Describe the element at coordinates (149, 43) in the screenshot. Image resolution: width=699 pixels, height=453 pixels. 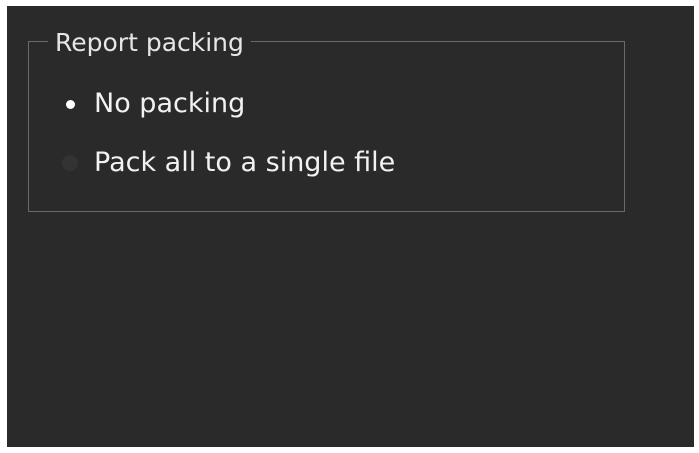
I see `report-packing-title: Report packing` at that location.